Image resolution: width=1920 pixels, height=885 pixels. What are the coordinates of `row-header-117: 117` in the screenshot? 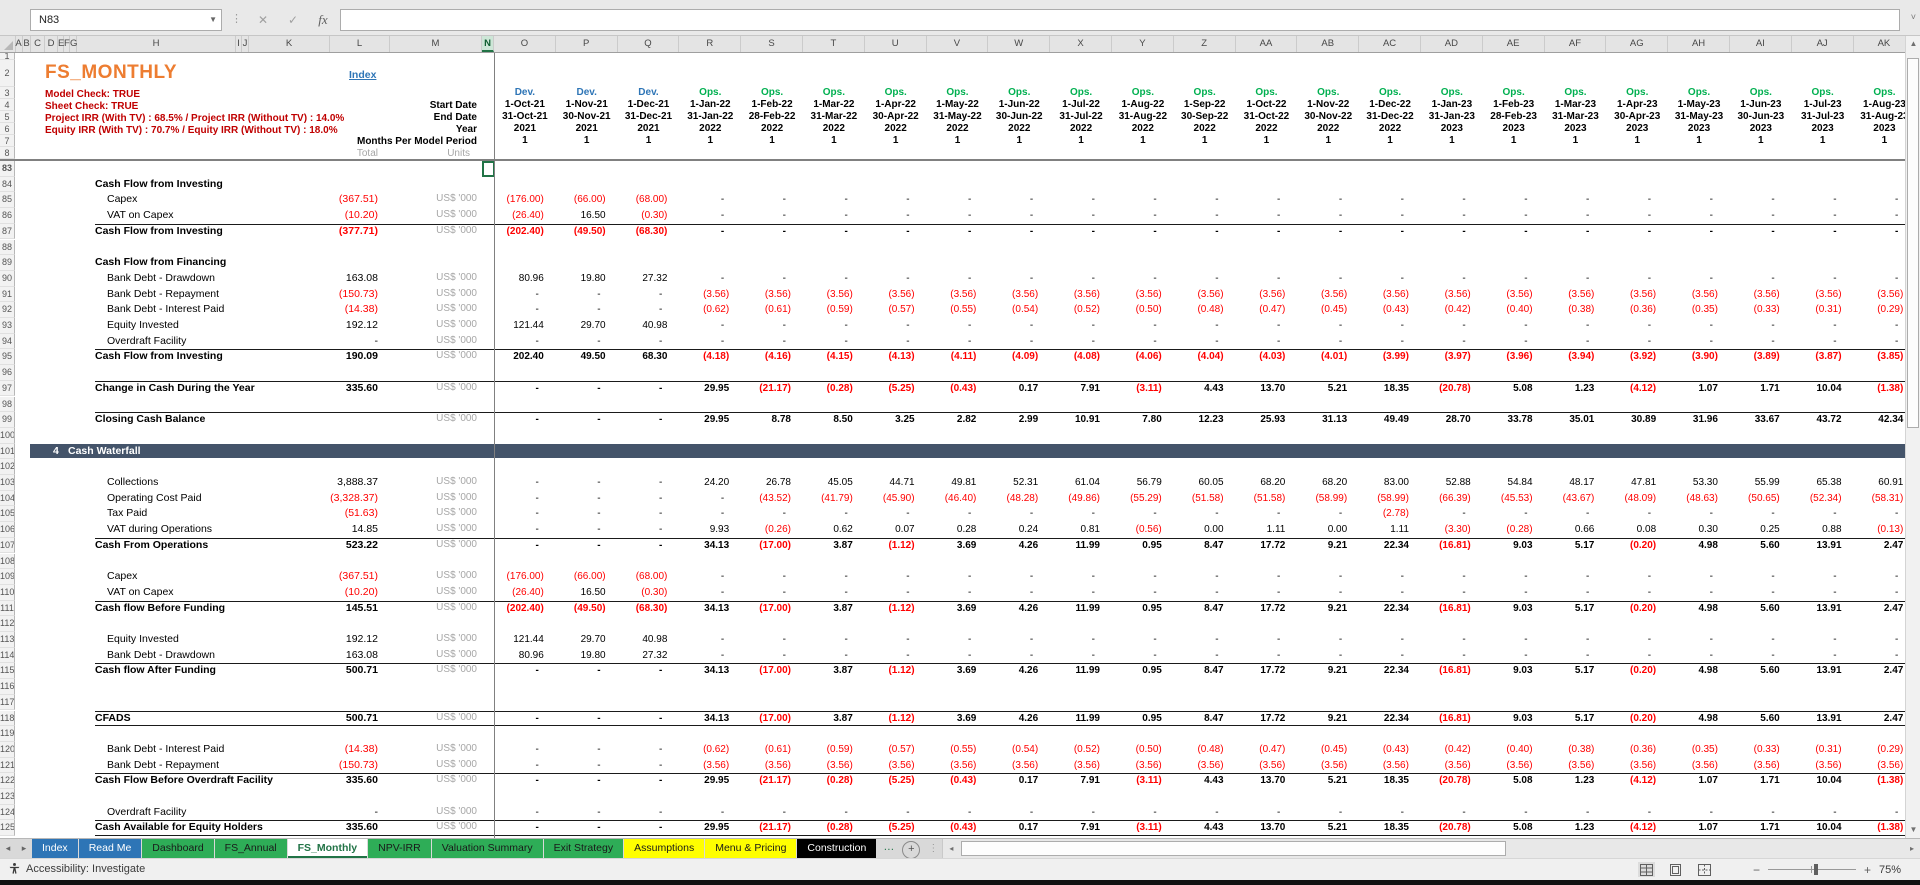 It's located at (7, 702).